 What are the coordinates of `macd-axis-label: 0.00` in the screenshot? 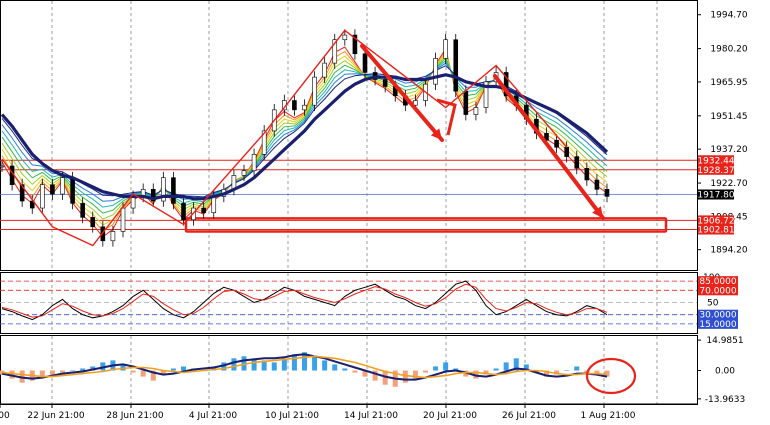 It's located at (725, 372).